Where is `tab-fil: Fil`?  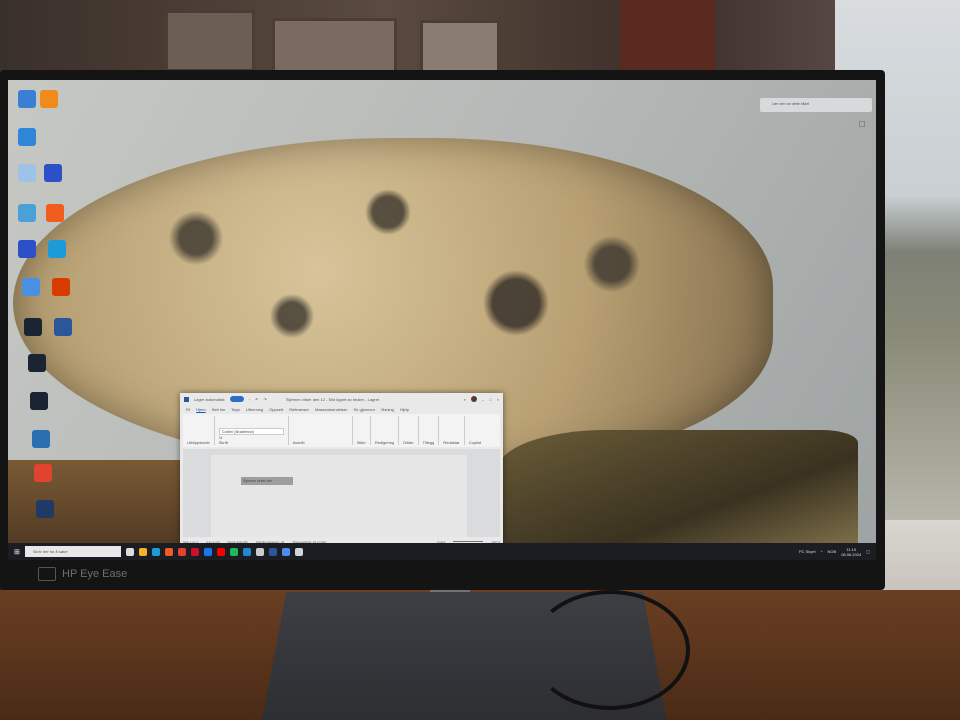 tab-fil: Fil is located at coordinates (188, 409).